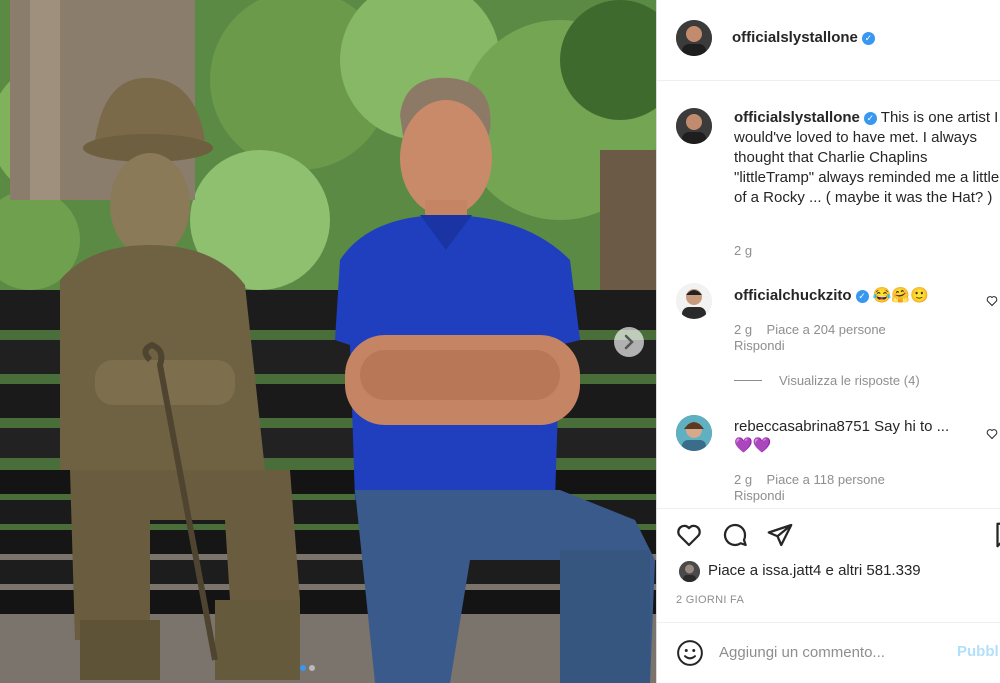 This screenshot has width=1000, height=683. What do you see at coordinates (802, 426) in the screenshot?
I see `comment-username: rebeccasabrina8751` at bounding box center [802, 426].